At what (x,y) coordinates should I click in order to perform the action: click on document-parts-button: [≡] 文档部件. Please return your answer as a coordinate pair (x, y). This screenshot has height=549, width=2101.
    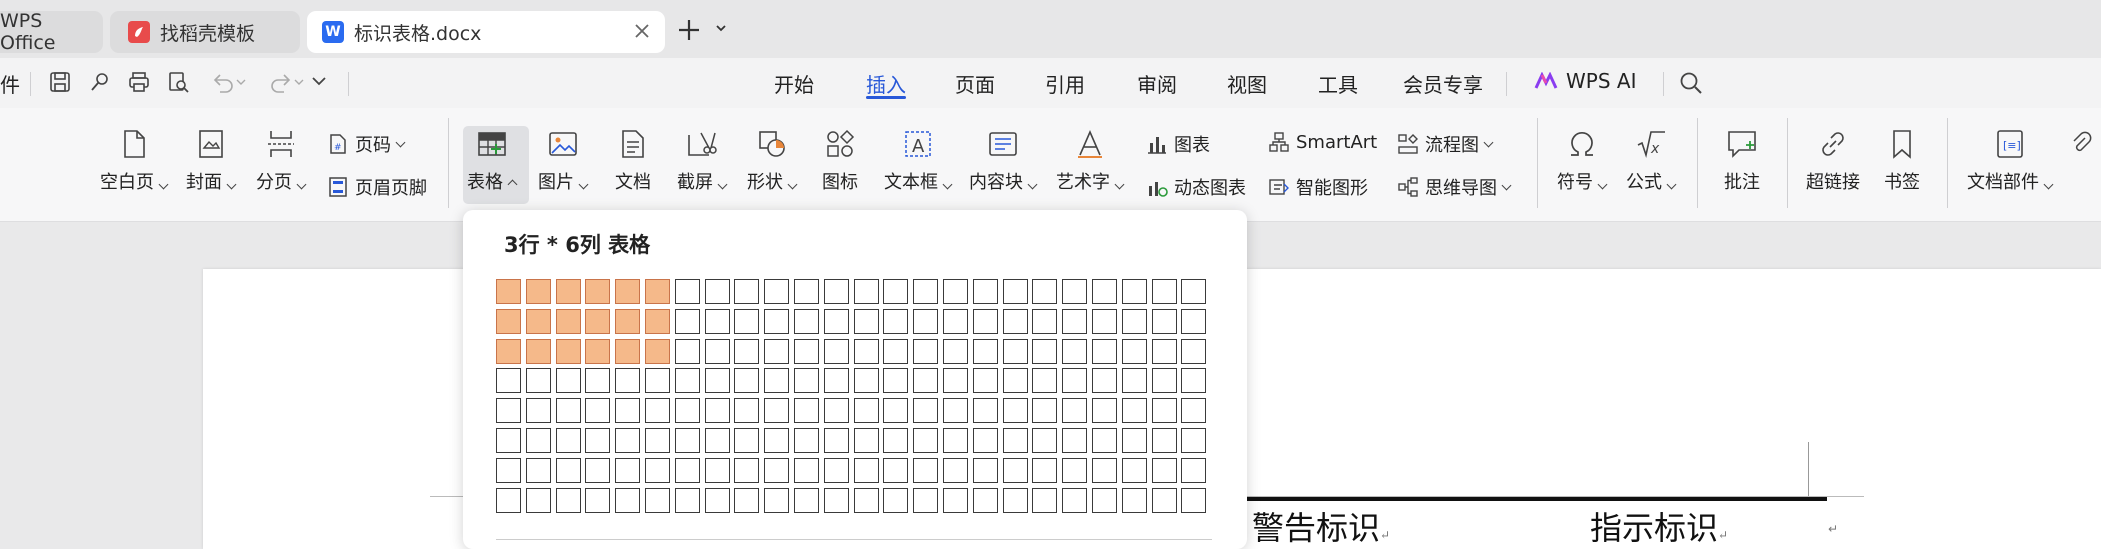
    Looking at the image, I should click on (2010, 161).